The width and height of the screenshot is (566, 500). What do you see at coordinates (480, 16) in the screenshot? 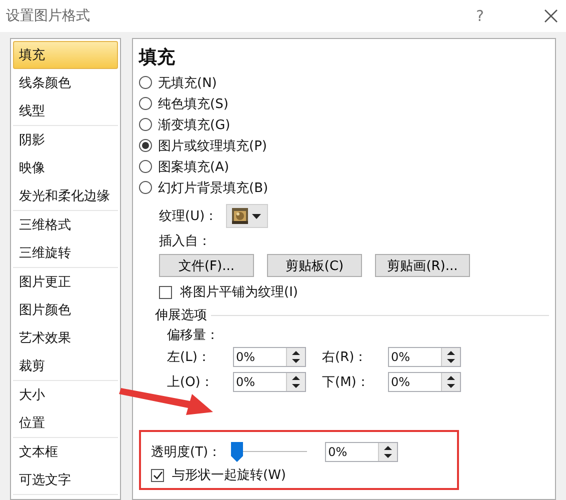
I see `help-button: ?` at bounding box center [480, 16].